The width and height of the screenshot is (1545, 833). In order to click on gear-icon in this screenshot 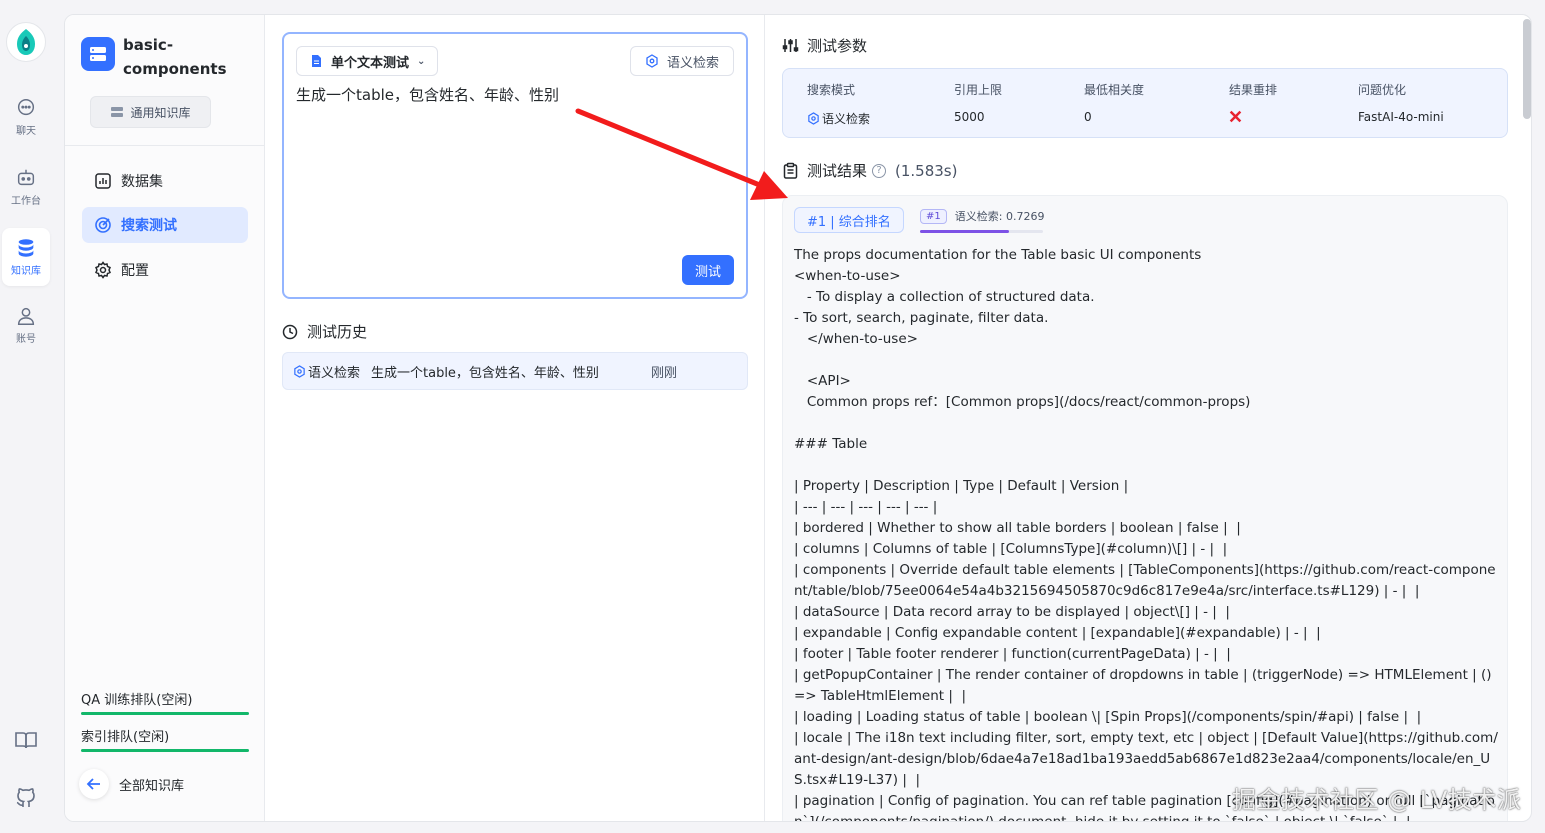, I will do `click(103, 270)`.